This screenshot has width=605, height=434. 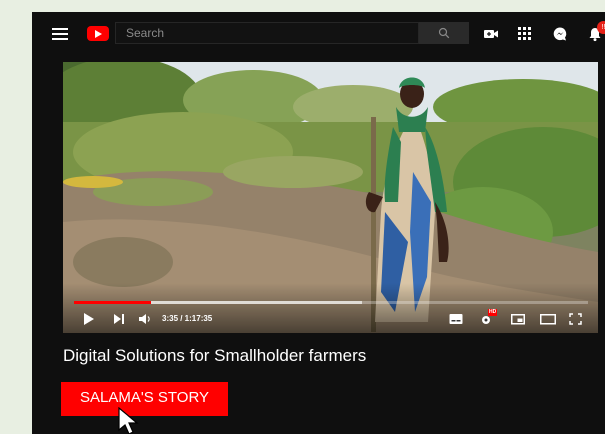 What do you see at coordinates (267, 33) in the screenshot?
I see `search-input: Search` at bounding box center [267, 33].